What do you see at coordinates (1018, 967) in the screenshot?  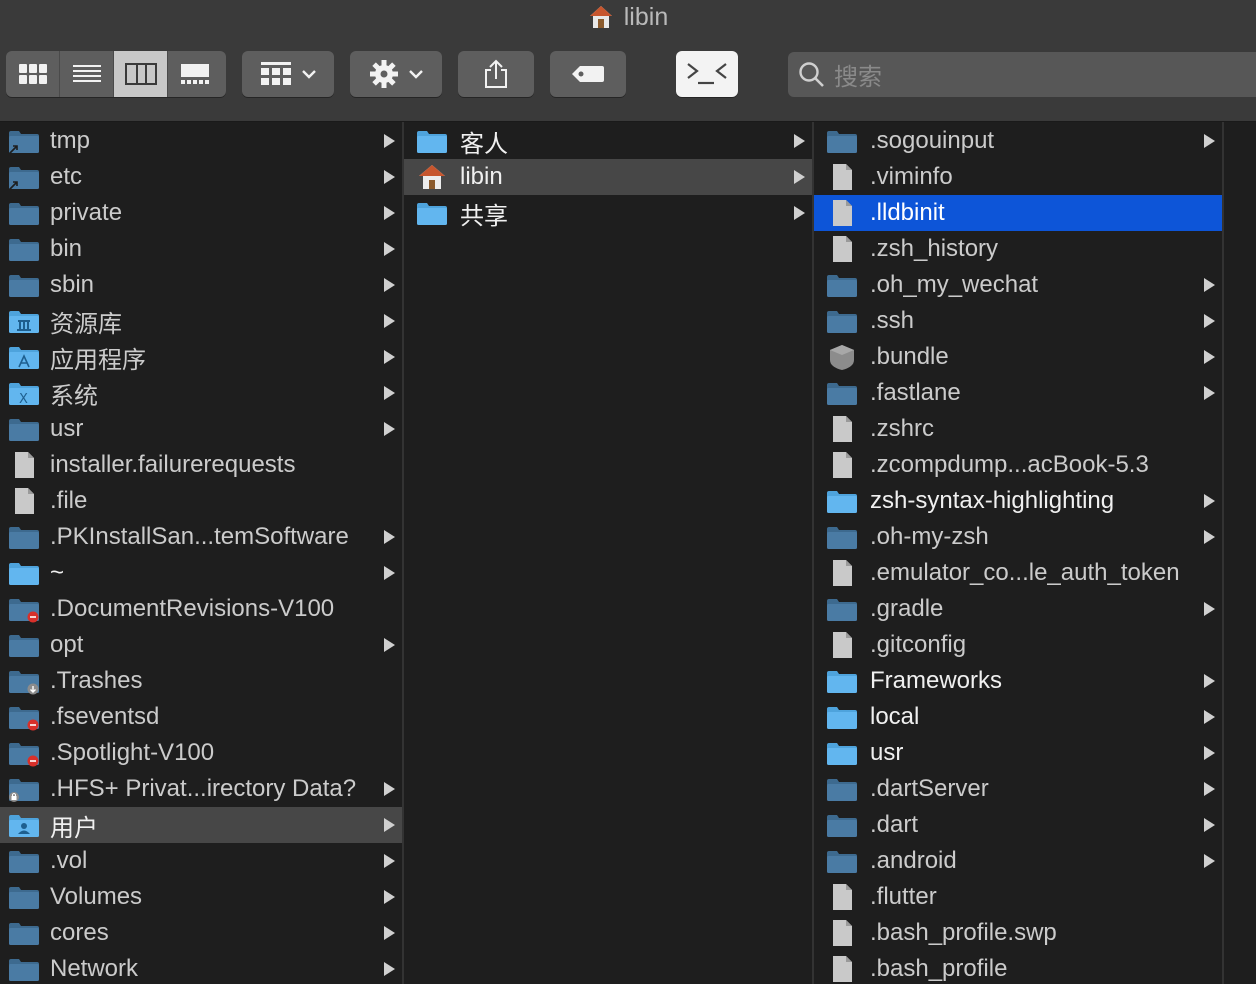 I see `list-item: .bash_profile` at bounding box center [1018, 967].